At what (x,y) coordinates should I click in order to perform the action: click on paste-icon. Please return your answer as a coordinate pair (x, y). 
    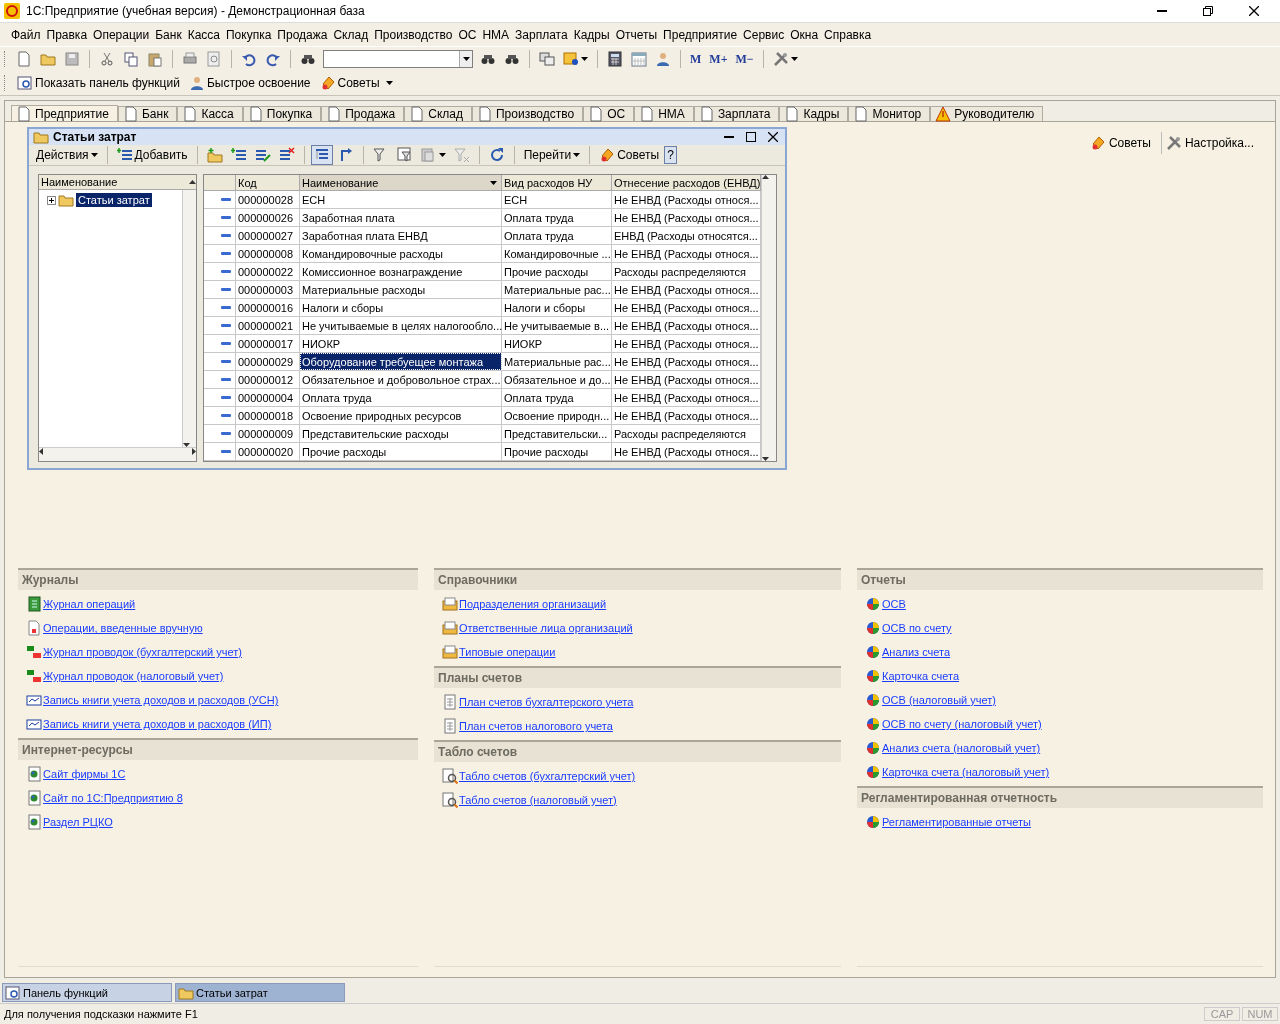
    Looking at the image, I should click on (155, 58).